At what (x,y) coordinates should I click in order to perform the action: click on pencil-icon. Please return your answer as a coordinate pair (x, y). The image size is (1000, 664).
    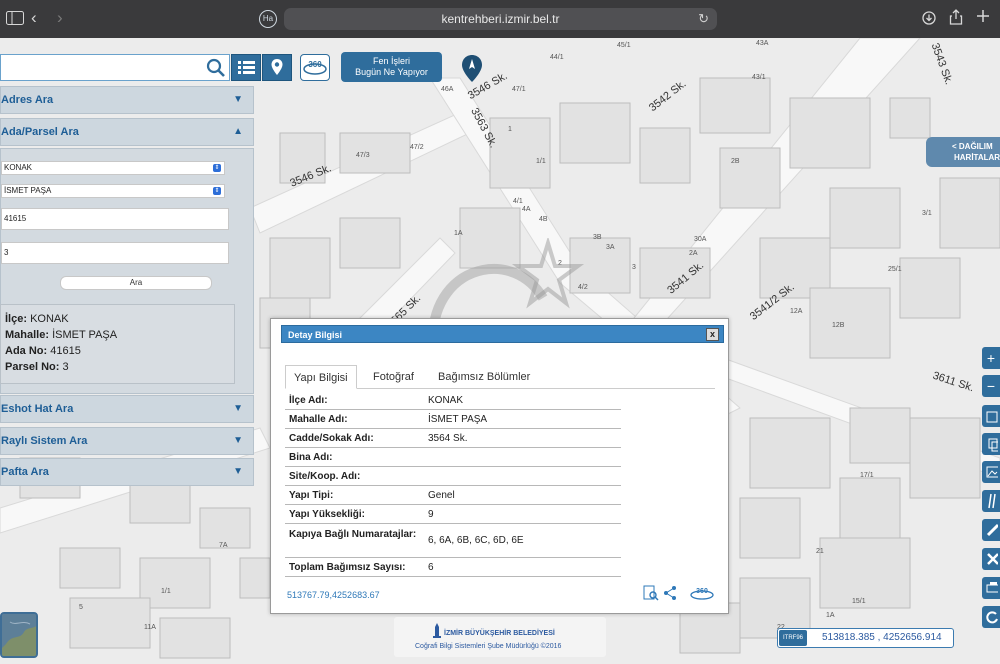
    Looking at the image, I should click on (991, 530).